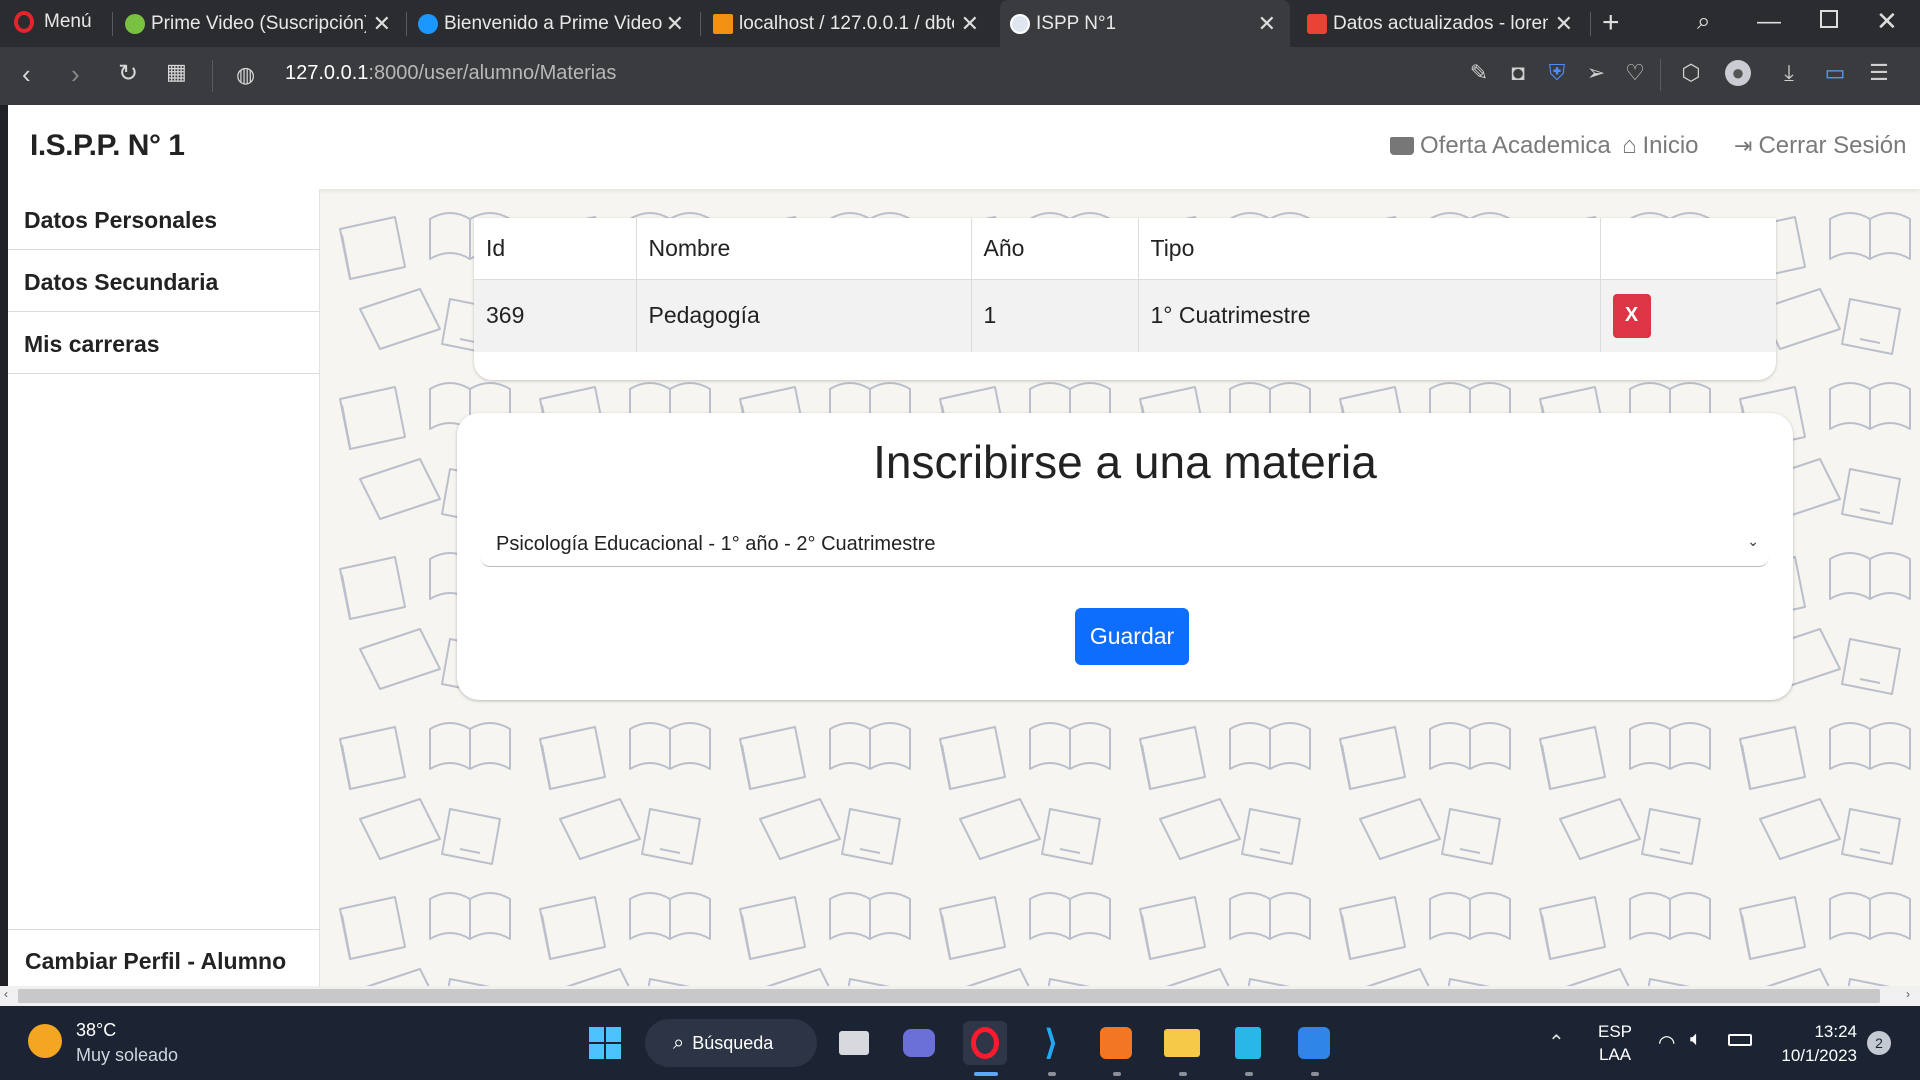 The height and width of the screenshot is (1080, 1920). Describe the element at coordinates (1688, 315) in the screenshot. I see `cell-actions: X` at that location.